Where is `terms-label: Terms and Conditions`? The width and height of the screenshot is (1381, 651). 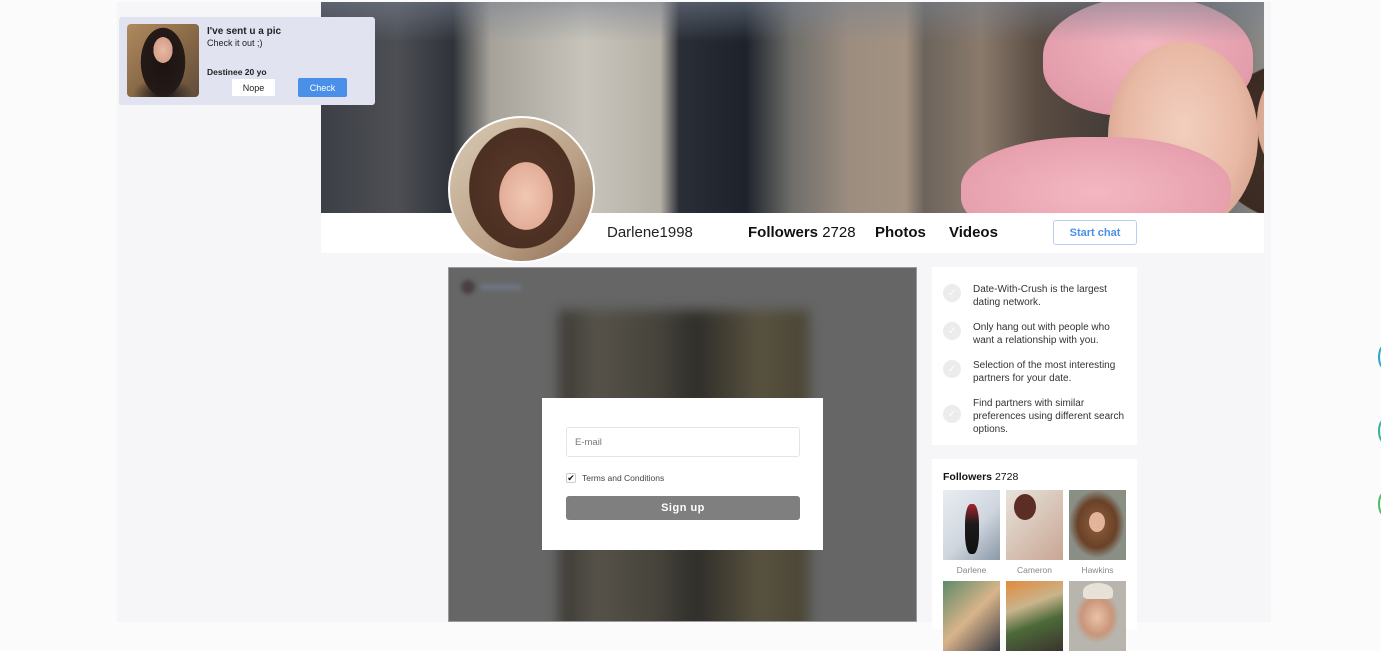 terms-label: Terms and Conditions is located at coordinates (623, 478).